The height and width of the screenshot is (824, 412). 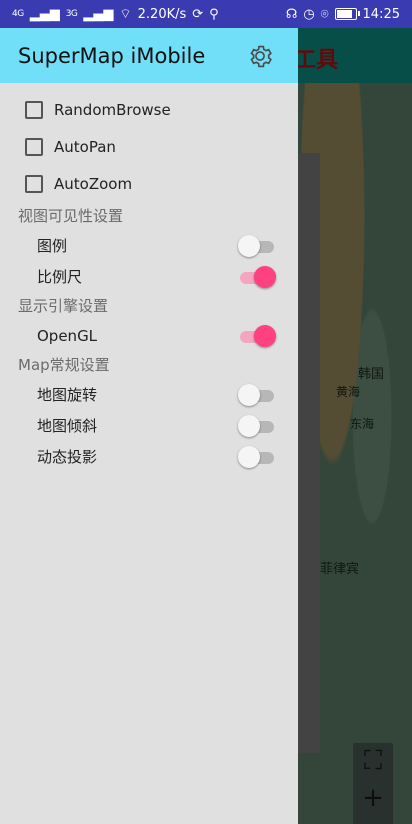 What do you see at coordinates (18, 14) in the screenshot?
I see `signal-icon-1: 4G` at bounding box center [18, 14].